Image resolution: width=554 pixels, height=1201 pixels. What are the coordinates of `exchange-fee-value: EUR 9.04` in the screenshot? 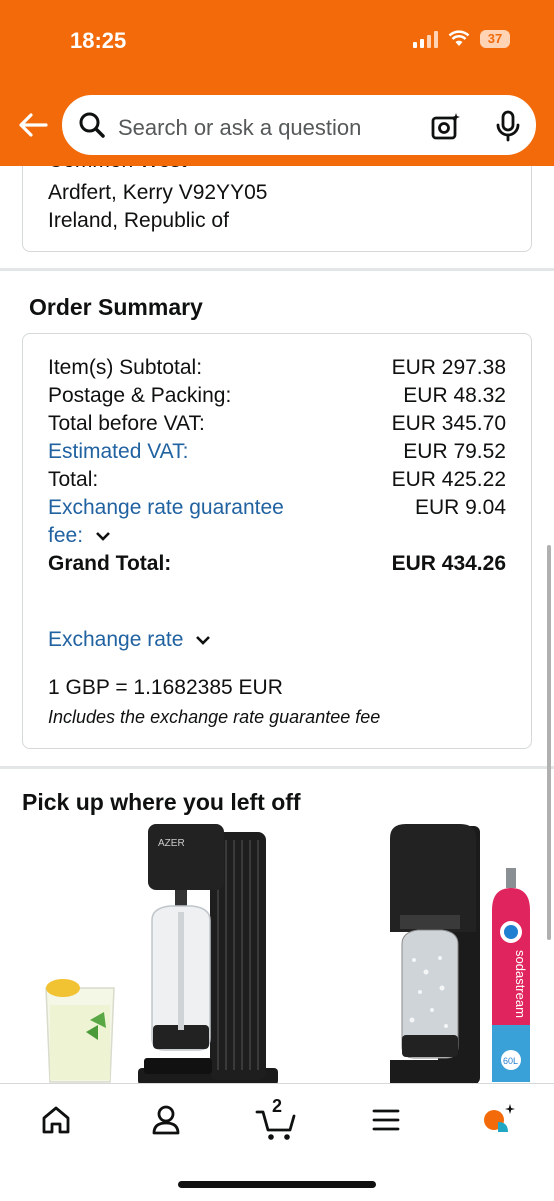 It's located at (460, 507).